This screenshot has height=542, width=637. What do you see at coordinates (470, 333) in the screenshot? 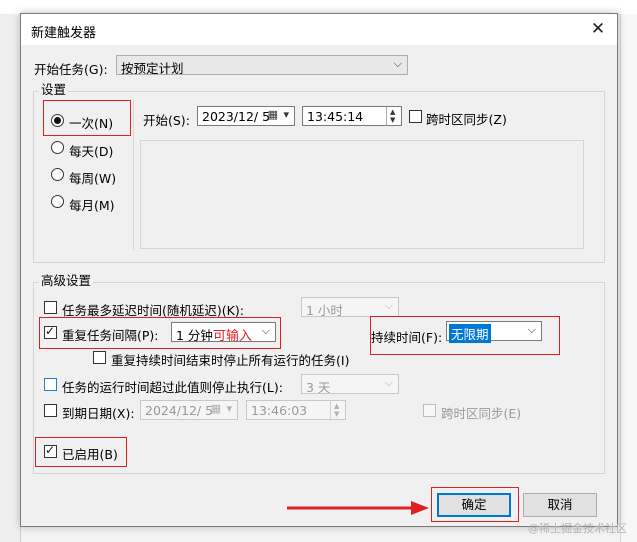
I see `duration-value: 无限期` at bounding box center [470, 333].